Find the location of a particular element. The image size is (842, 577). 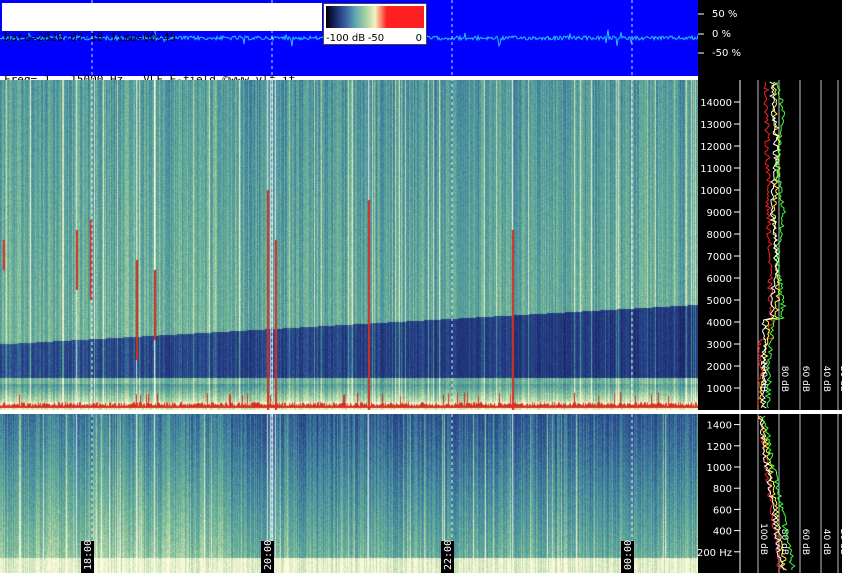

freq-tick-label: 13000 is located at coordinates (716, 125).